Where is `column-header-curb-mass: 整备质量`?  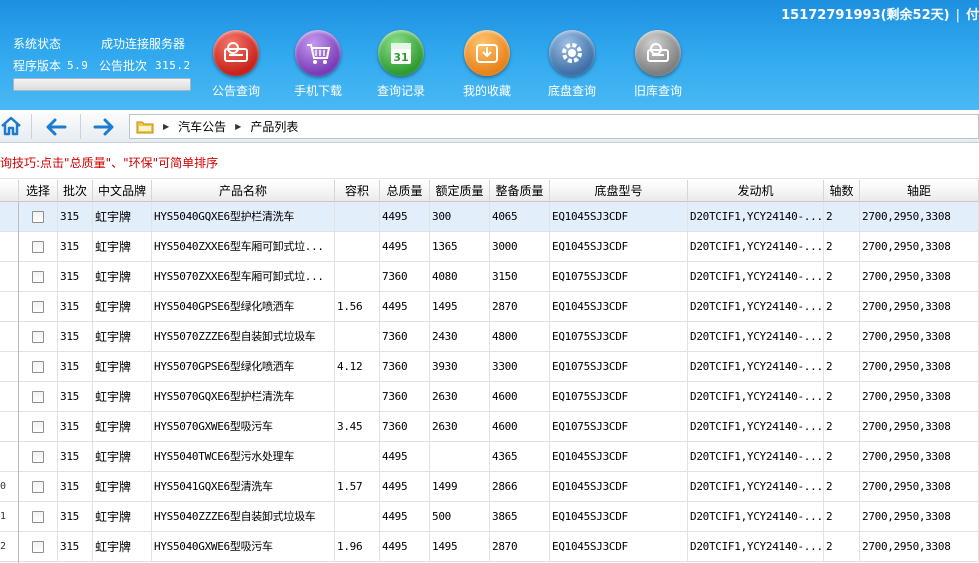
column-header-curb-mass: 整备质量 is located at coordinates (520, 191).